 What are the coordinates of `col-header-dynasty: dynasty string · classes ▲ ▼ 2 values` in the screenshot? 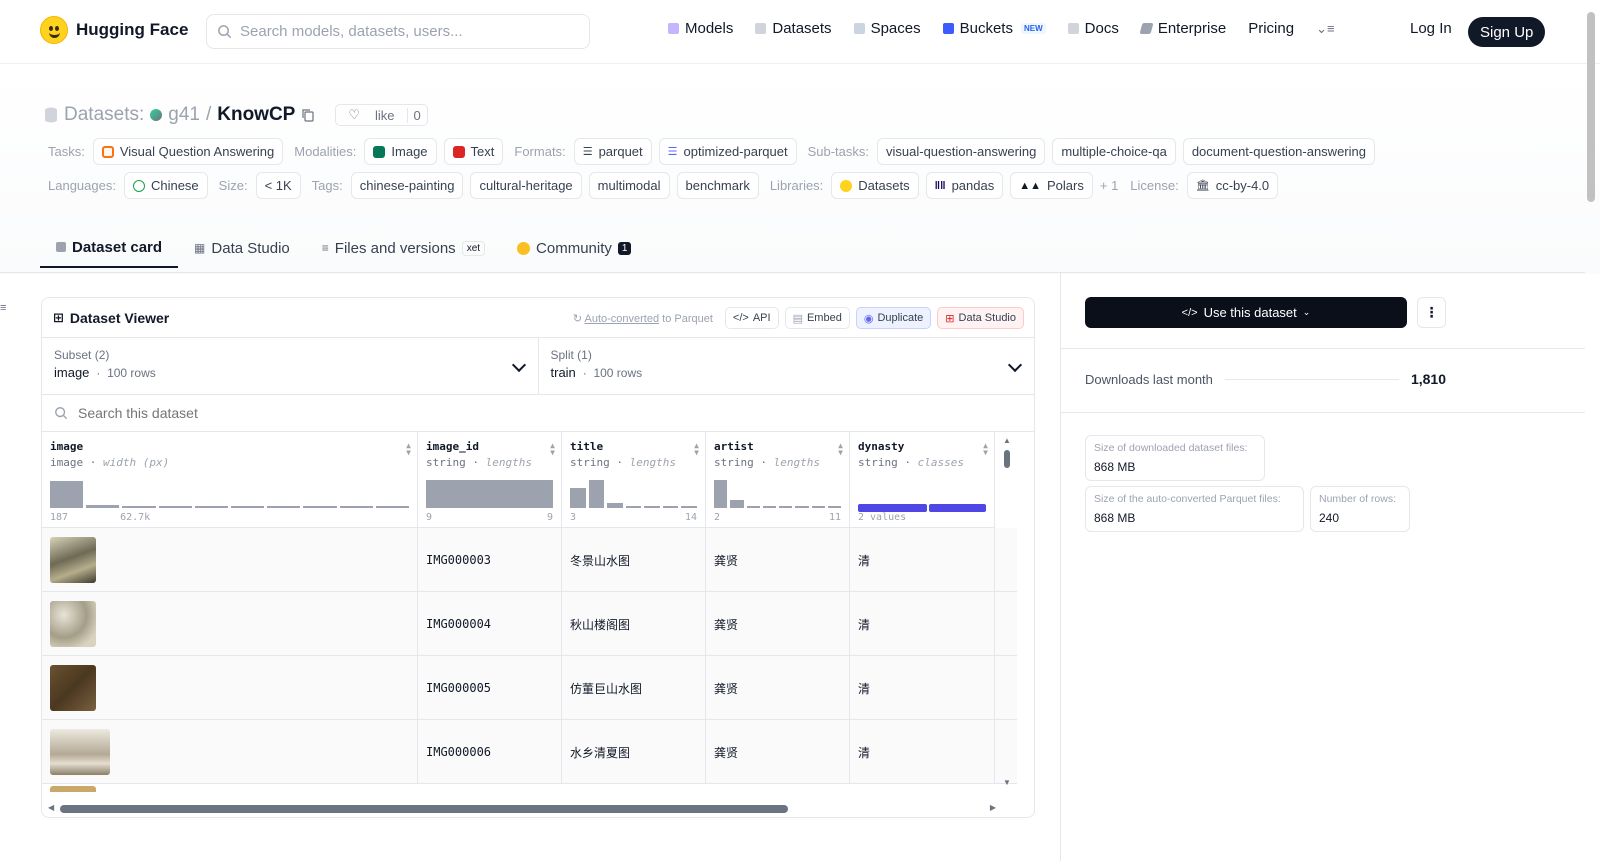 It's located at (922, 480).